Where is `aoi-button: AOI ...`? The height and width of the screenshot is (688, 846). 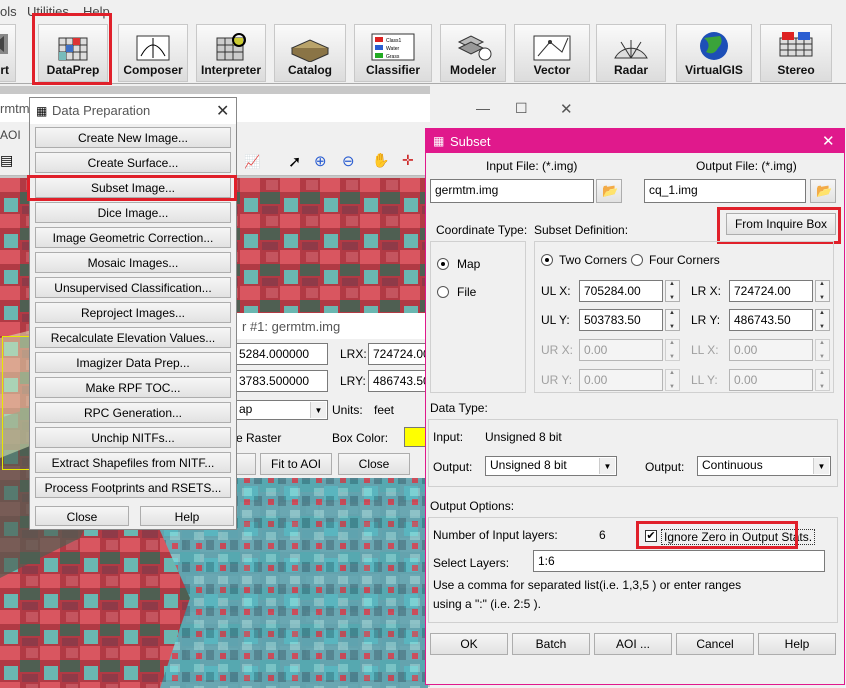
aoi-button: AOI ... is located at coordinates (633, 644).